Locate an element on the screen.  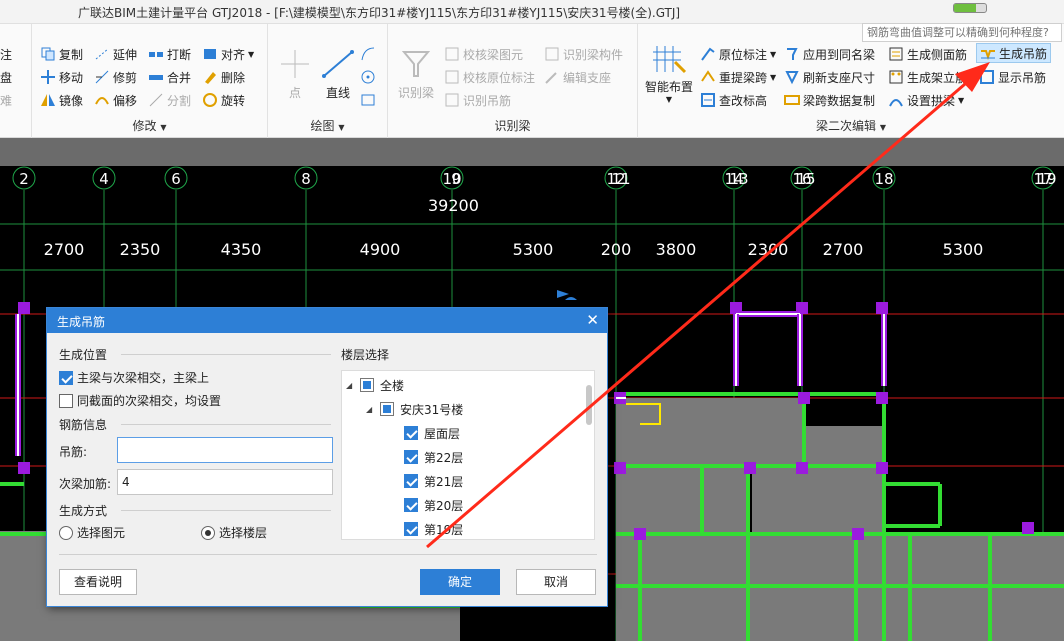
check-beam-button: 校核梁图元 is located at coordinates (483, 54).